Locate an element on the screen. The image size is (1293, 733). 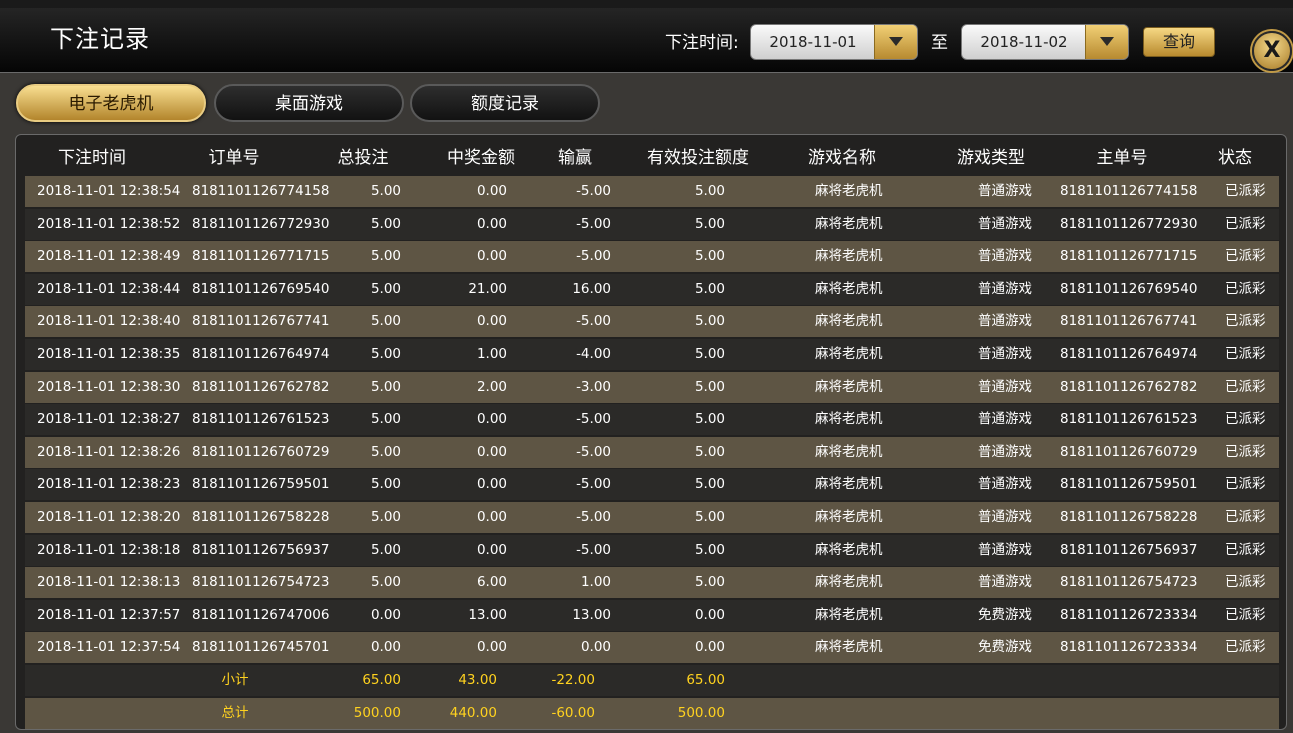
end-date-select: 2018-11-02 is located at coordinates (1045, 42).